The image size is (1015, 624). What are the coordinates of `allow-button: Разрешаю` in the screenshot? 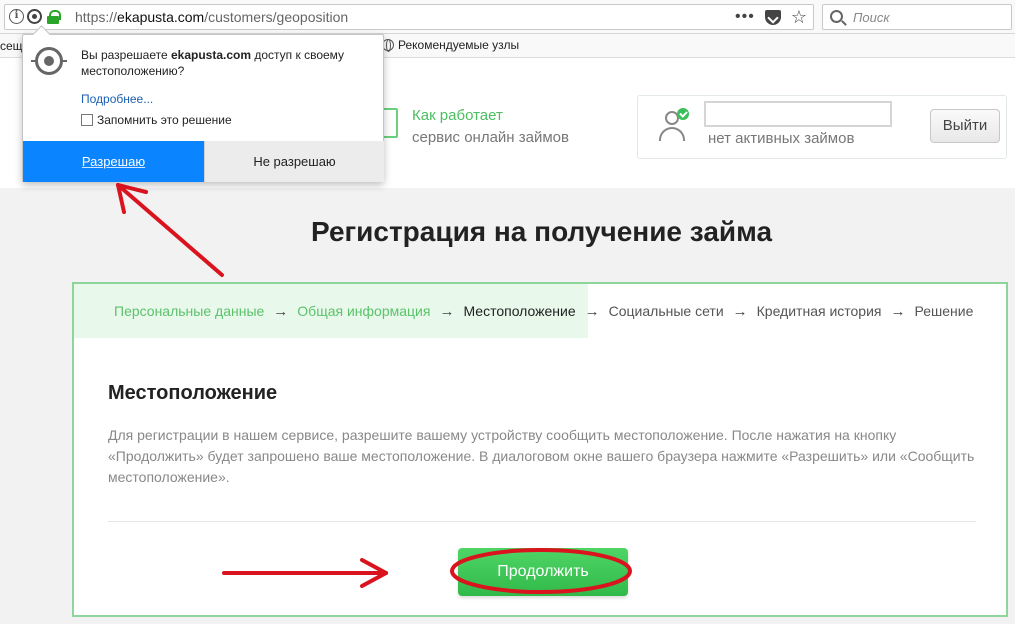 It's located at (113, 161).